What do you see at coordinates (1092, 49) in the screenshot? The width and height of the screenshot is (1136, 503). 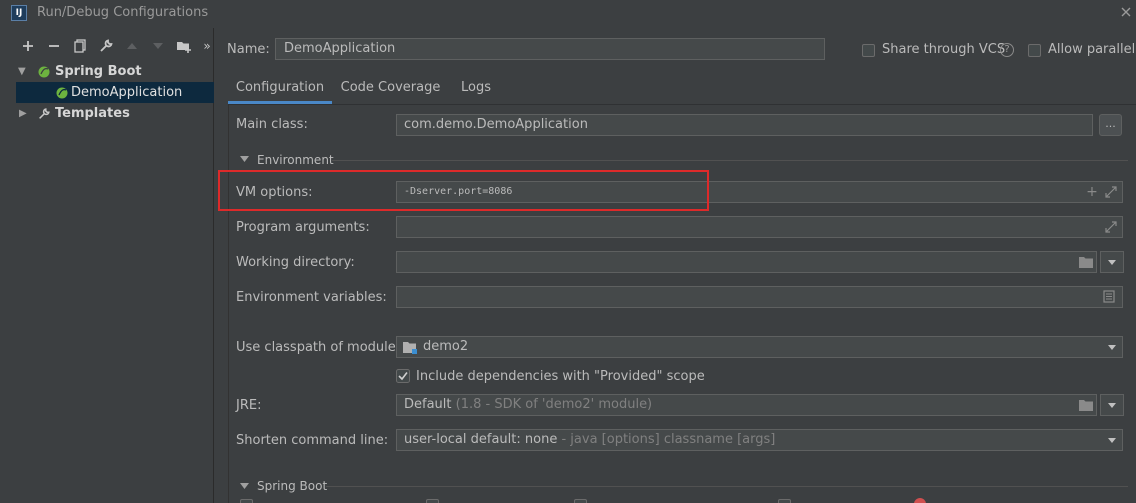 I see `allow-parallel-label: Allow parallel r` at bounding box center [1092, 49].